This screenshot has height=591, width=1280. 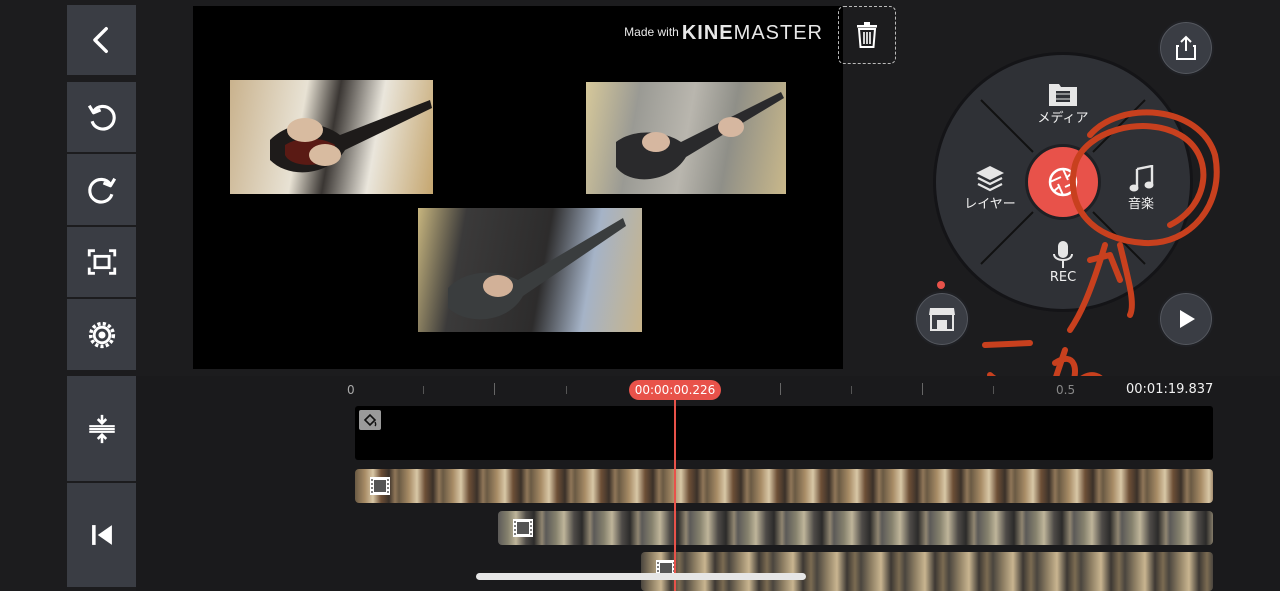 I want to click on asset-store-button, so click(x=942, y=319).